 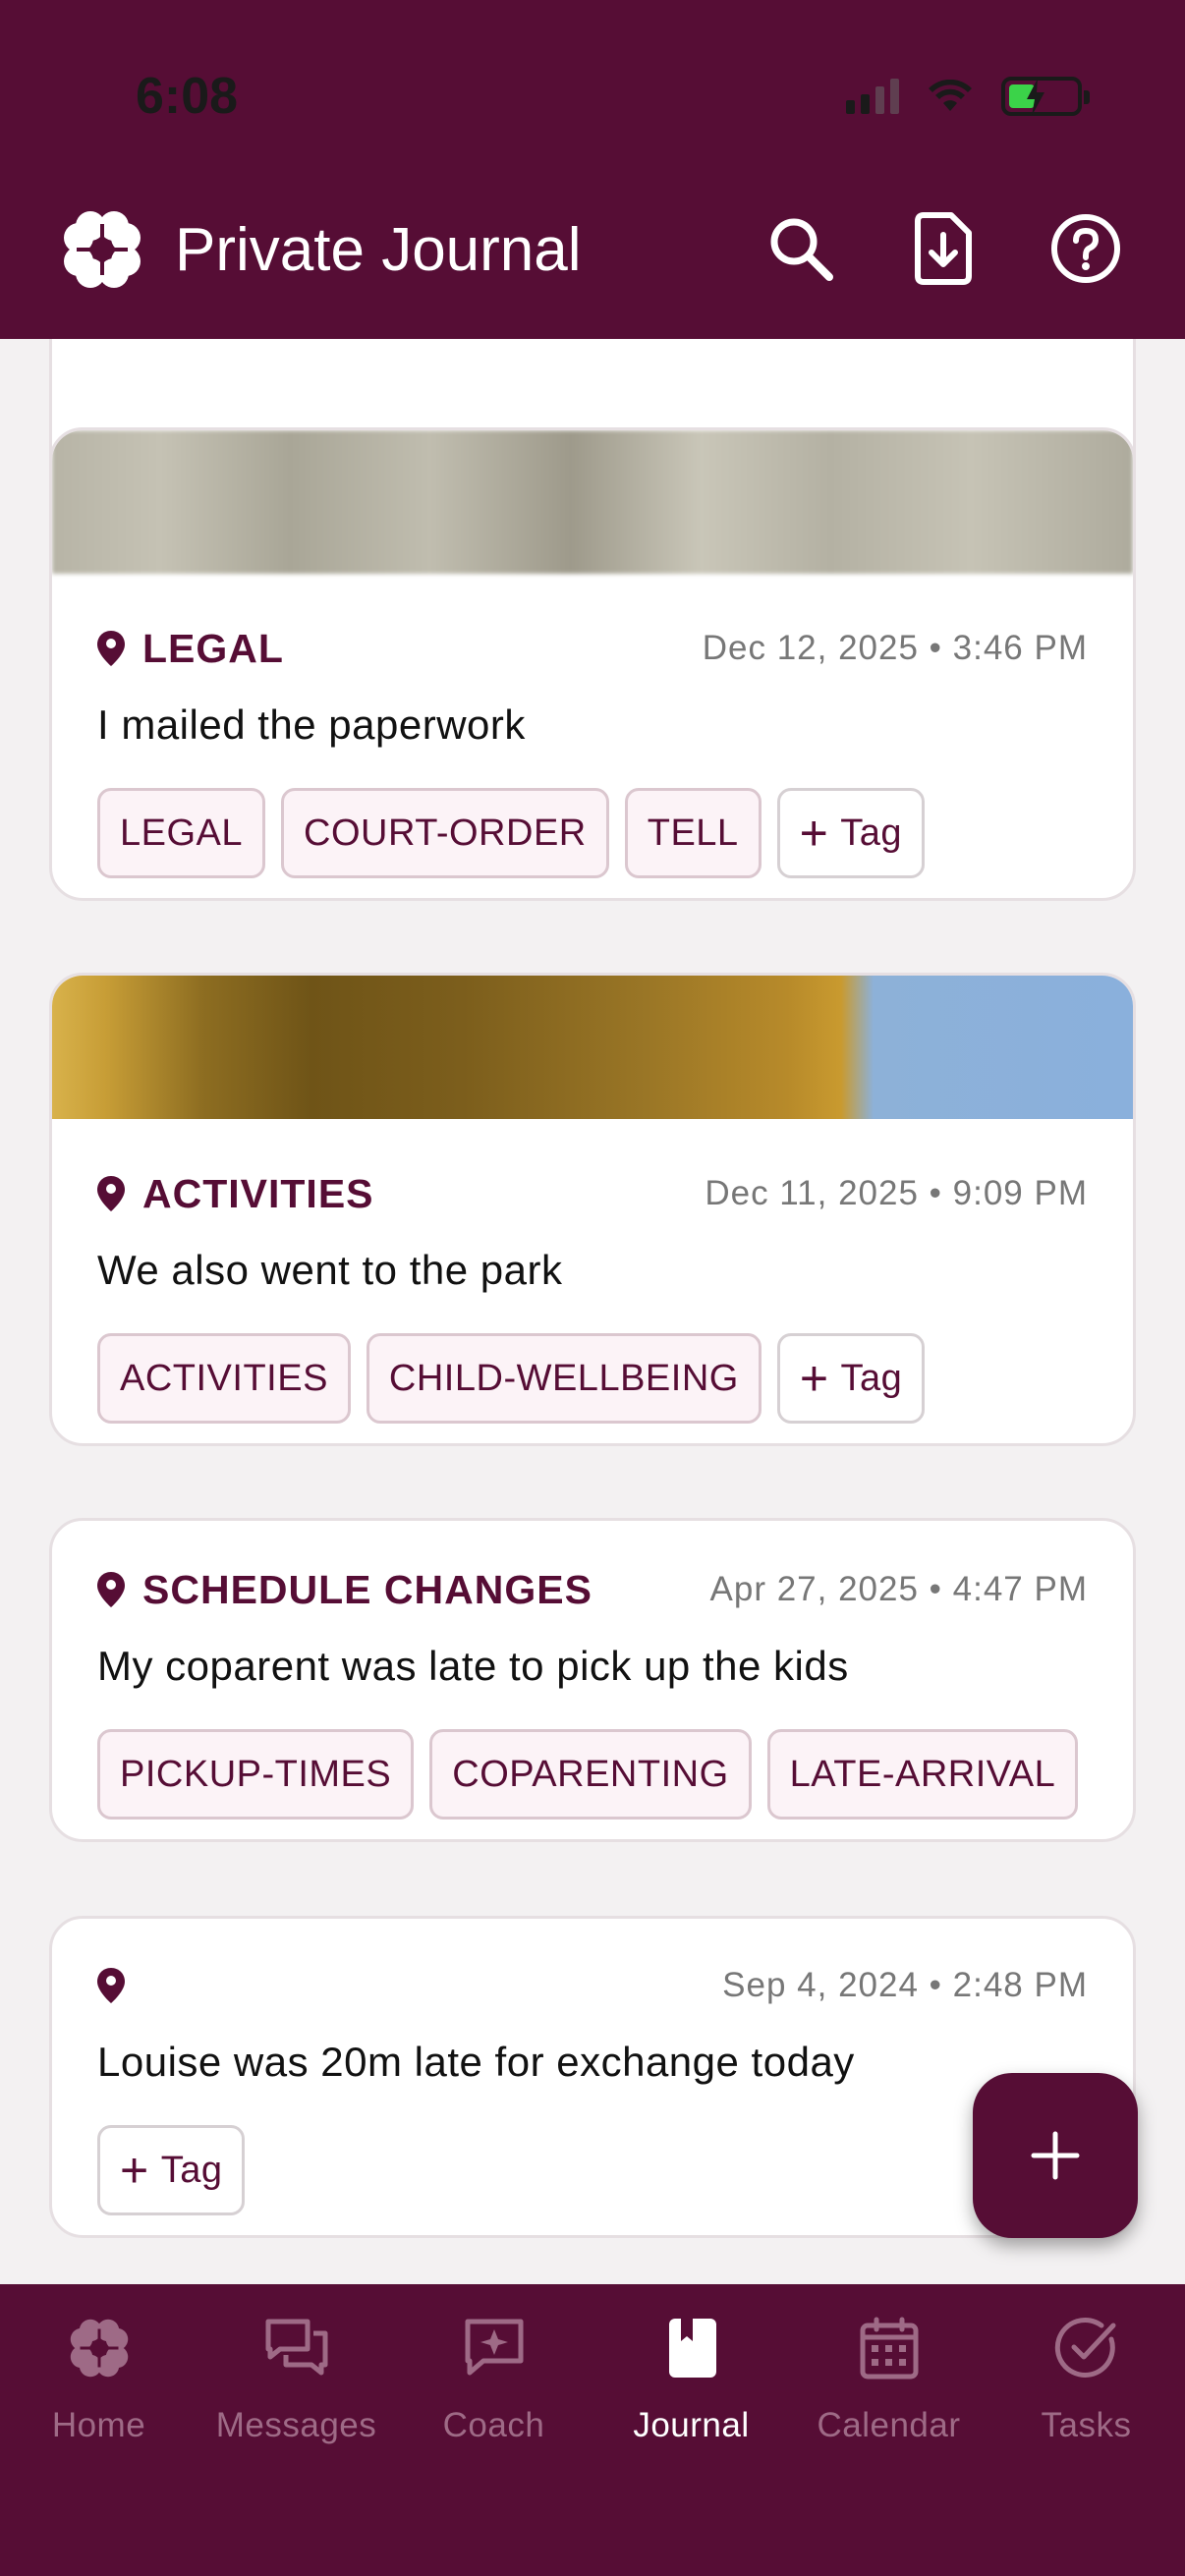 What do you see at coordinates (899, 1589) in the screenshot?
I see `entry-date: Apr 27, 2025 • 4:47 PM` at bounding box center [899, 1589].